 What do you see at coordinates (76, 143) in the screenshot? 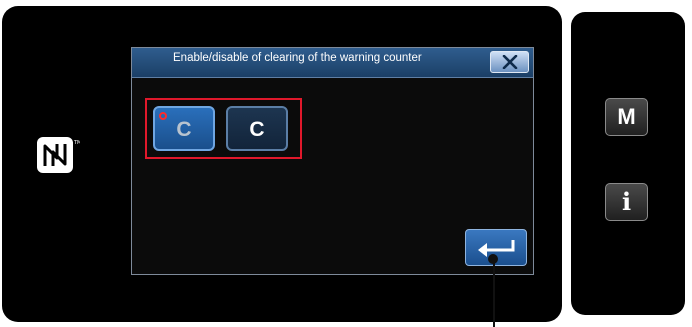
I see `svg-text: TM` at bounding box center [76, 143].